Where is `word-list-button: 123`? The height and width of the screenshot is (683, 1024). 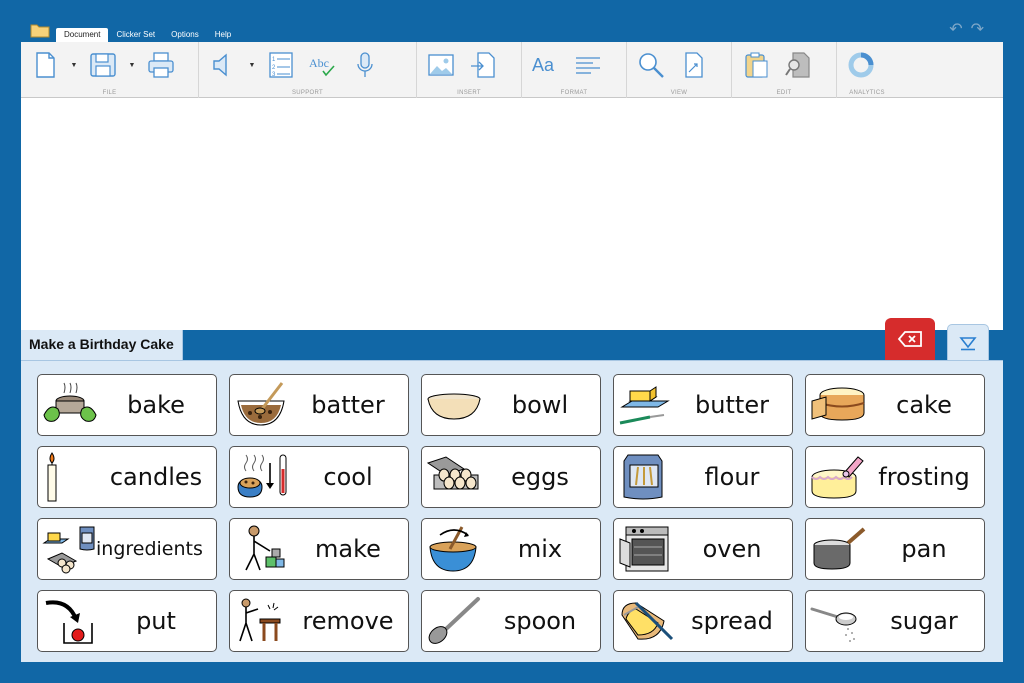
word-list-button: 123 is located at coordinates (281, 65).